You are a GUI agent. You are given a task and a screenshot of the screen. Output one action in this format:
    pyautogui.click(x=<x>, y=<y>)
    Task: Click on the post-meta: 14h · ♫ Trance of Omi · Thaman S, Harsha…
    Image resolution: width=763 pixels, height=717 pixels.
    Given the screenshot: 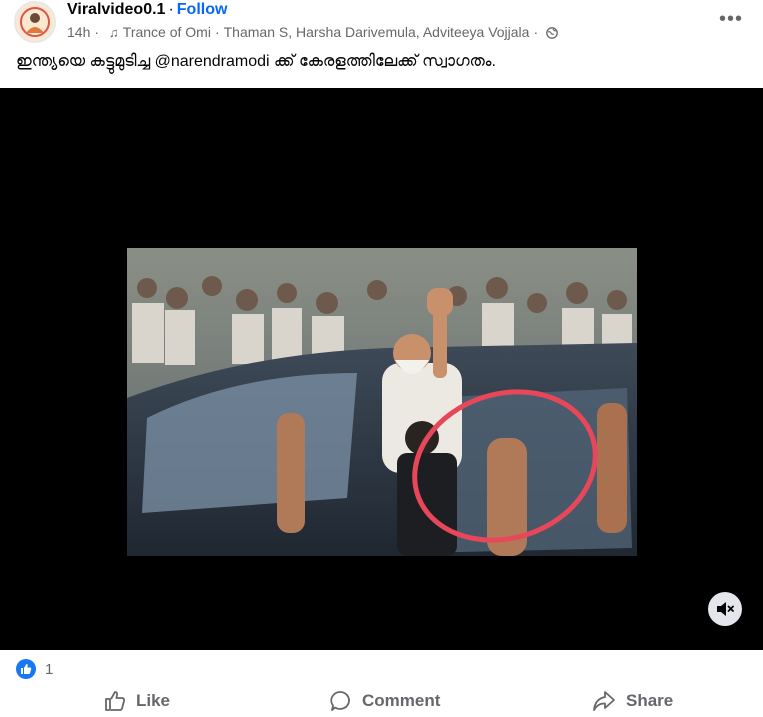 What is the action you would take?
    pyautogui.click(x=312, y=32)
    